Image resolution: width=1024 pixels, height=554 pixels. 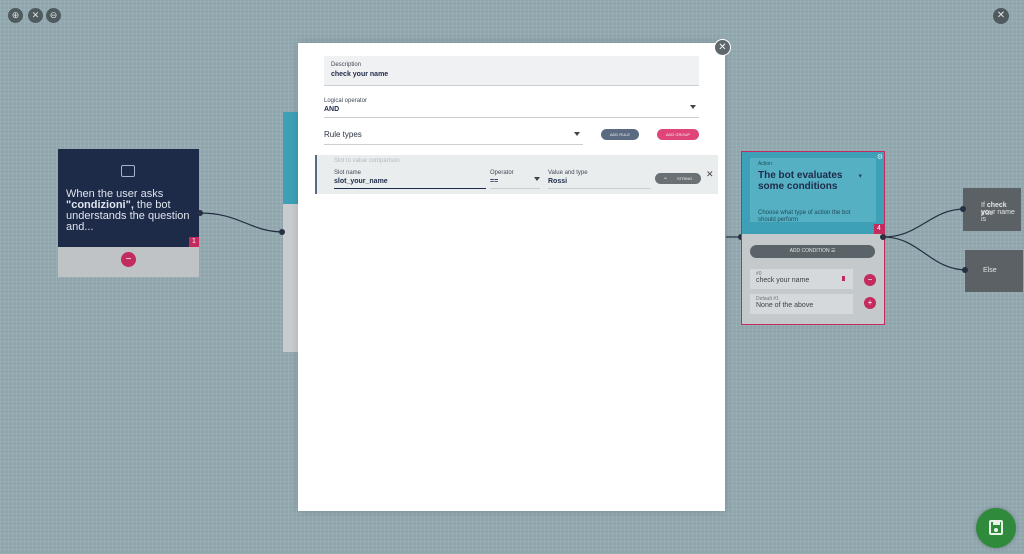 What do you see at coordinates (685, 178) in the screenshot?
I see `type-label: STRING` at bounding box center [685, 178].